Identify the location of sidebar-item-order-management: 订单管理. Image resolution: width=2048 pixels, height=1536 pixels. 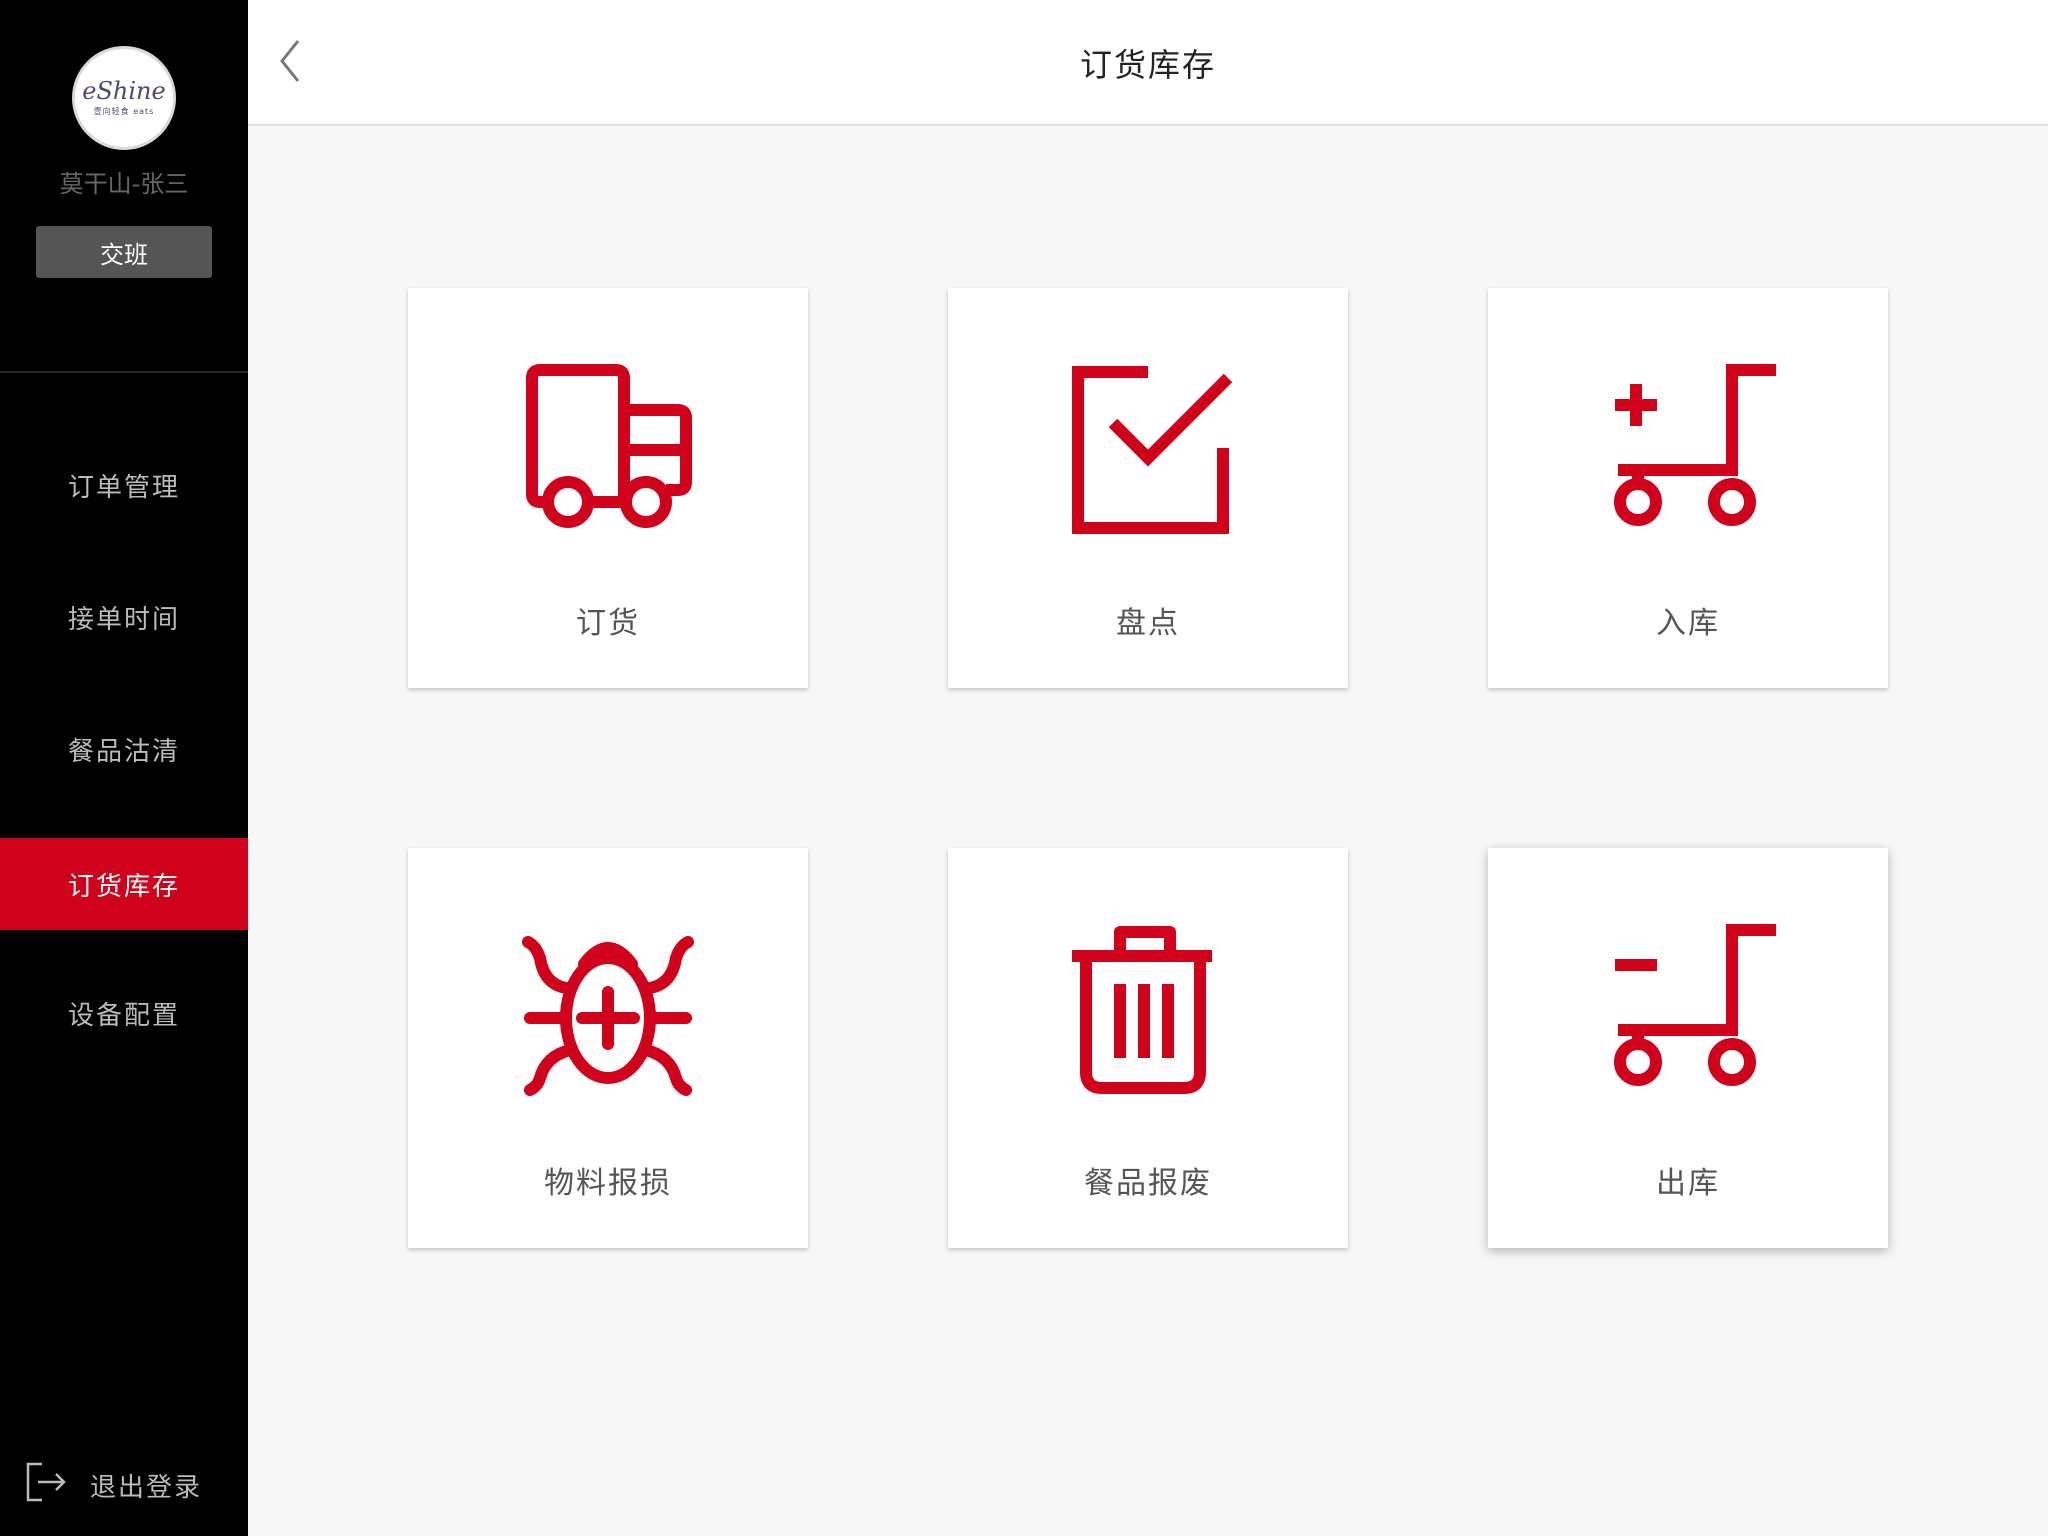
(124, 485).